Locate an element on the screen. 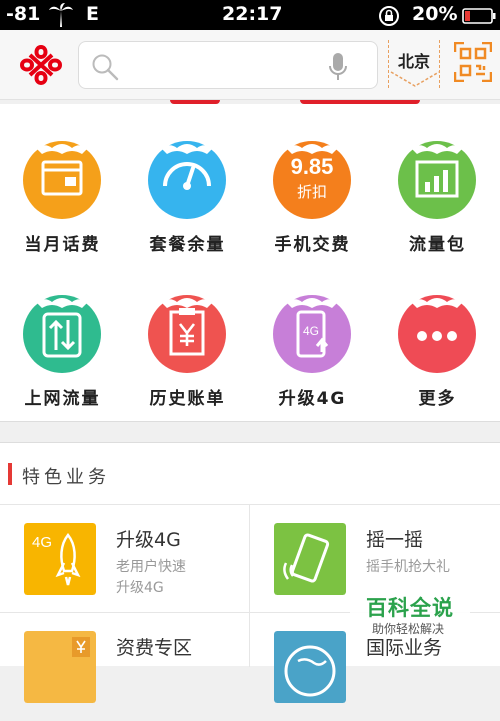 Image resolution: width=500 pixels, height=721 pixels. price-tag-icon is located at coordinates (60, 667).